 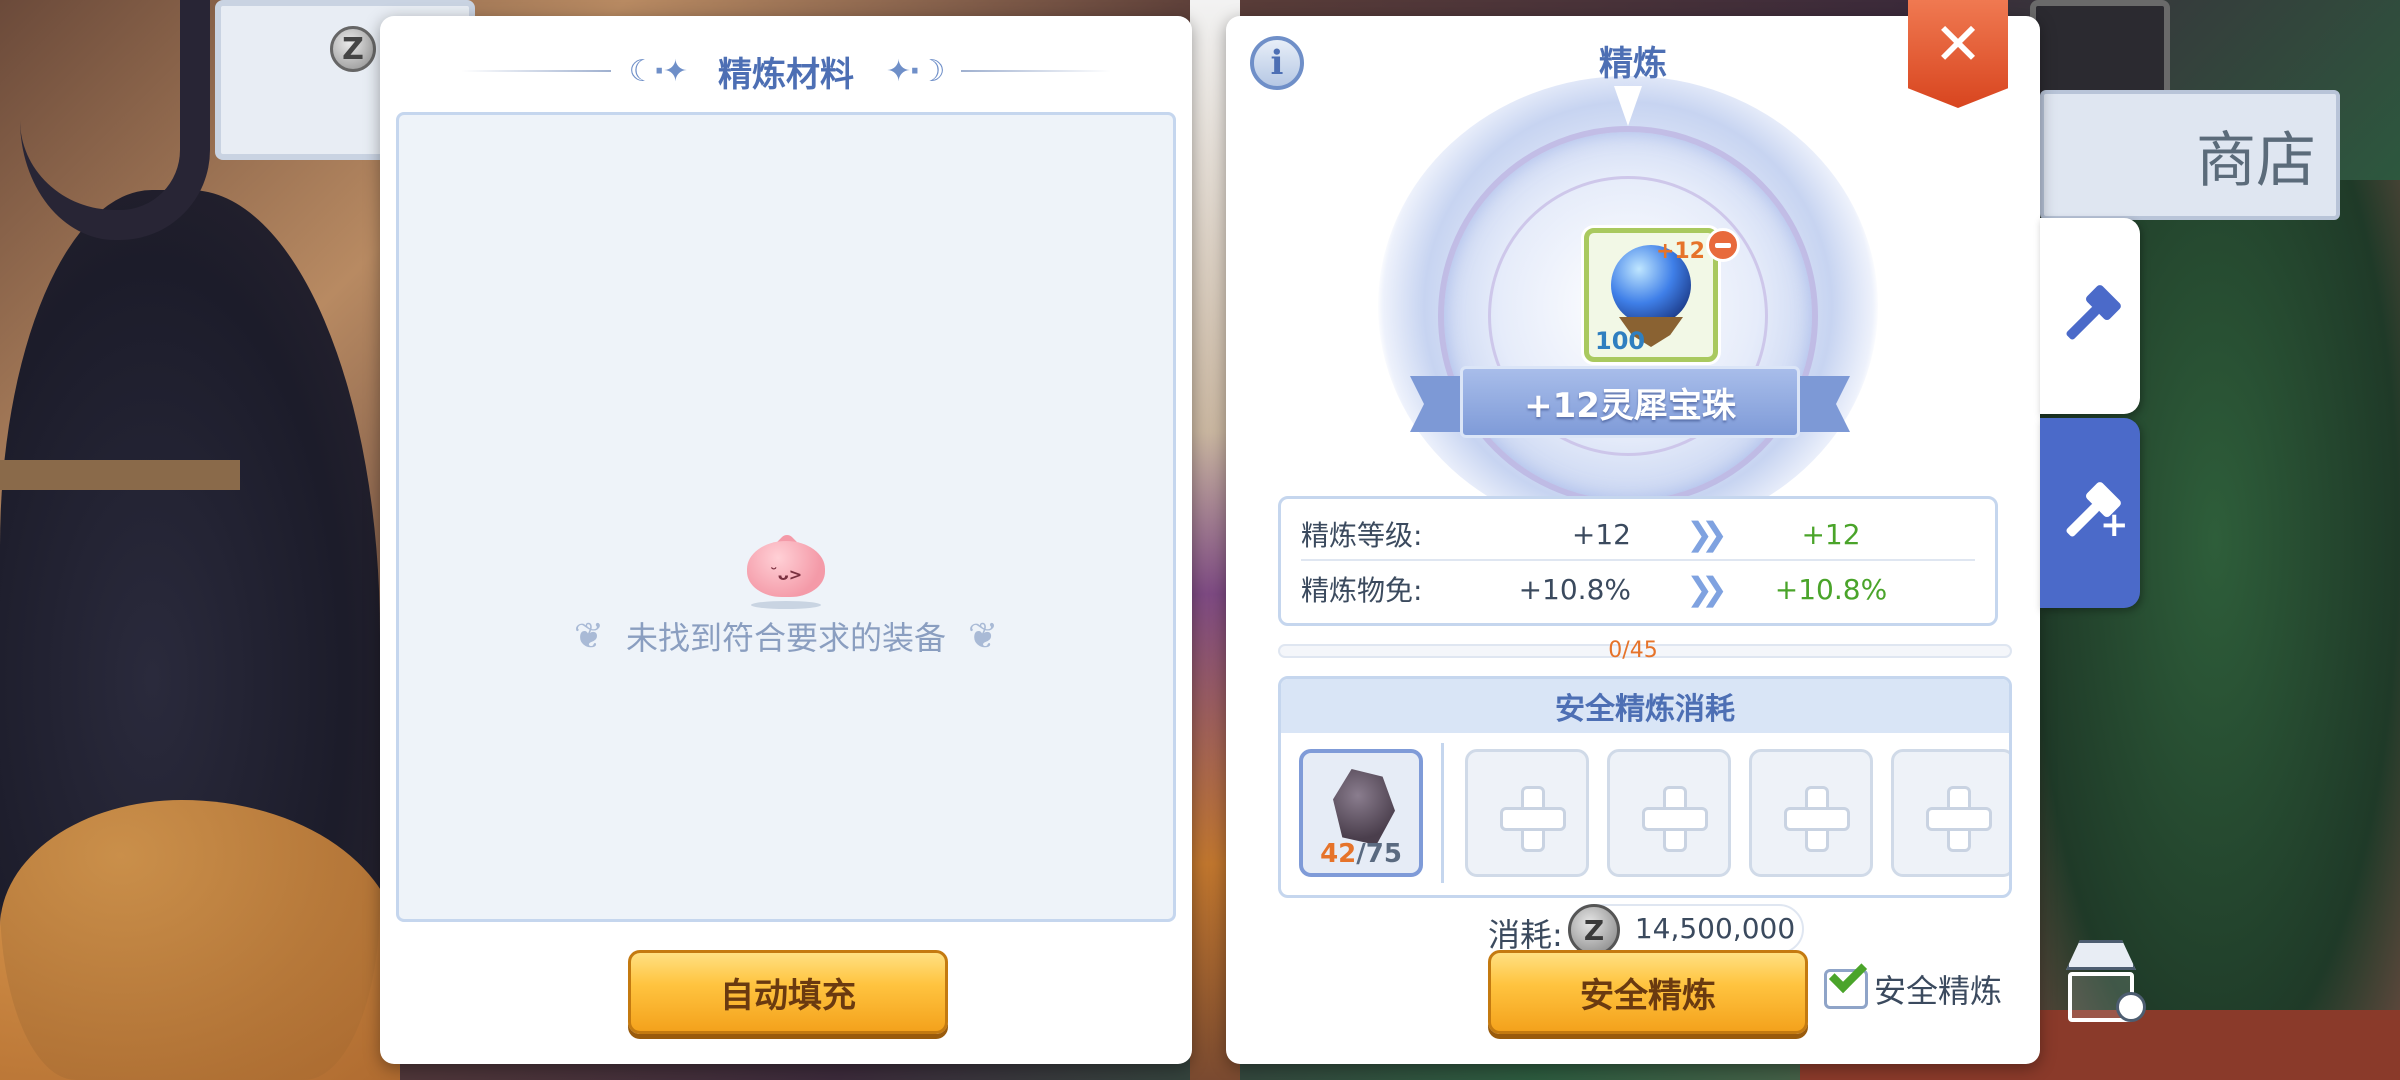 I want to click on wing-right-icon: ❦, so click(x=983, y=636).